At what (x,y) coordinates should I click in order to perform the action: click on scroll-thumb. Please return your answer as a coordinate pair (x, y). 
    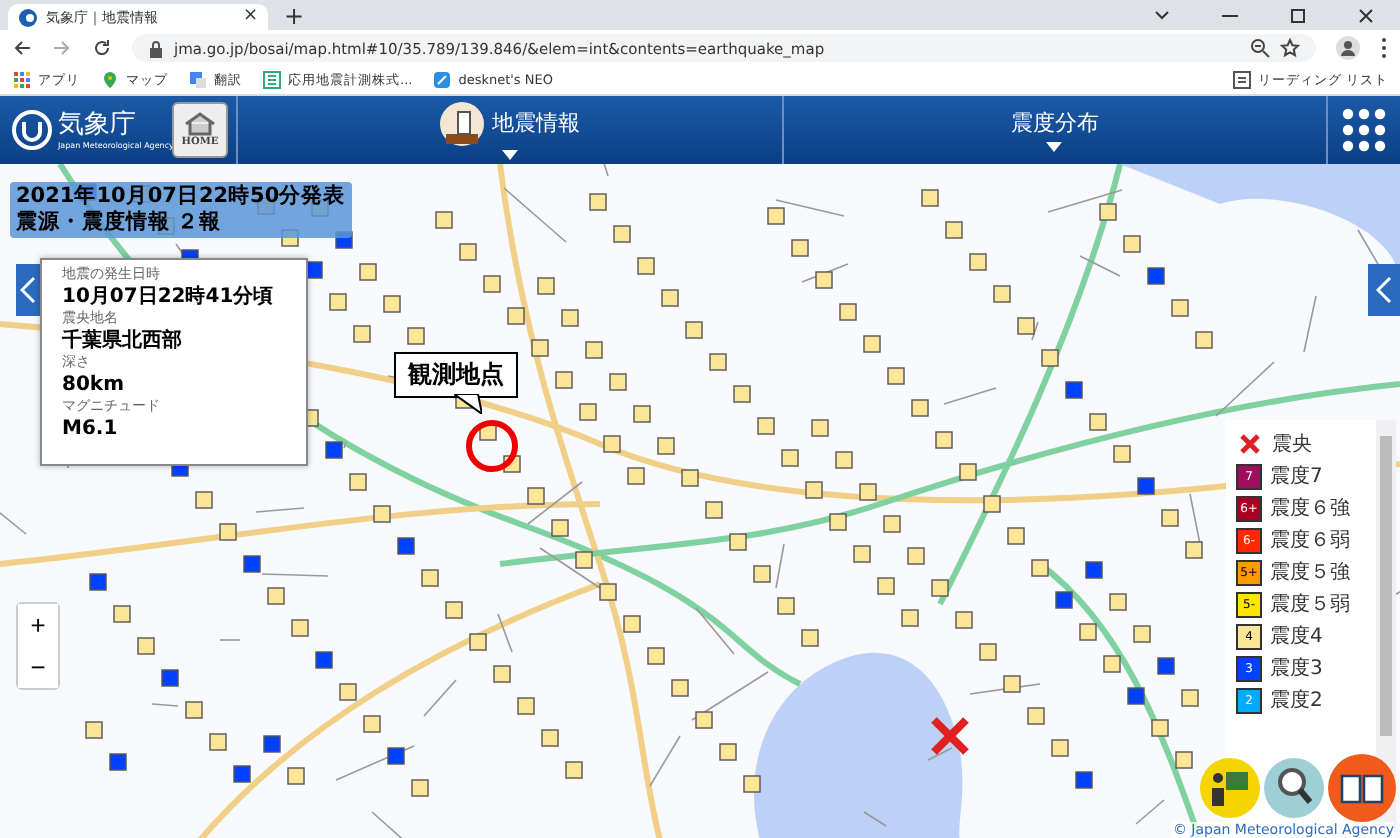
    Looking at the image, I should click on (1386, 586).